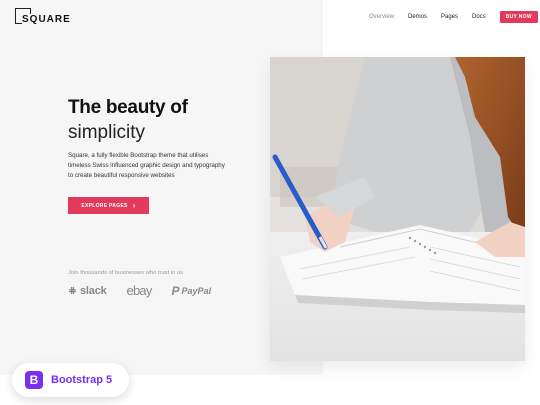 The width and height of the screenshot is (540, 405). I want to click on explore-pages-label: EXPLORE PAGES, so click(104, 205).